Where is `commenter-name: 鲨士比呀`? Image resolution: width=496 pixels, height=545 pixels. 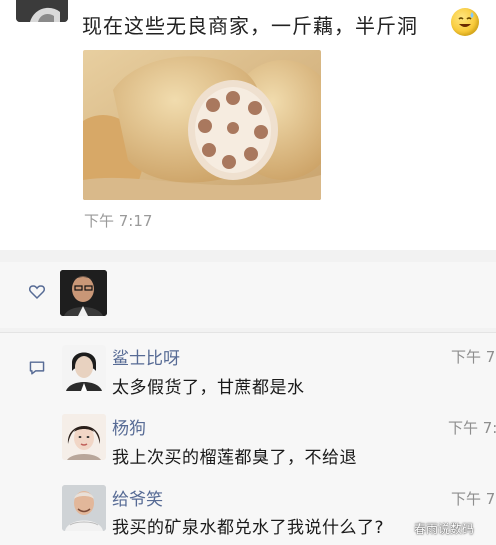 commenter-name: 鲨士比呀 is located at coordinates (146, 356).